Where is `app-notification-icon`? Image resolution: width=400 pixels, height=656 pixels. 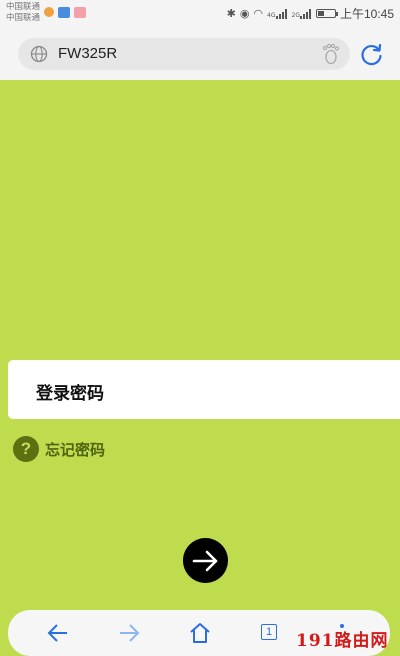 app-notification-icon is located at coordinates (64, 12).